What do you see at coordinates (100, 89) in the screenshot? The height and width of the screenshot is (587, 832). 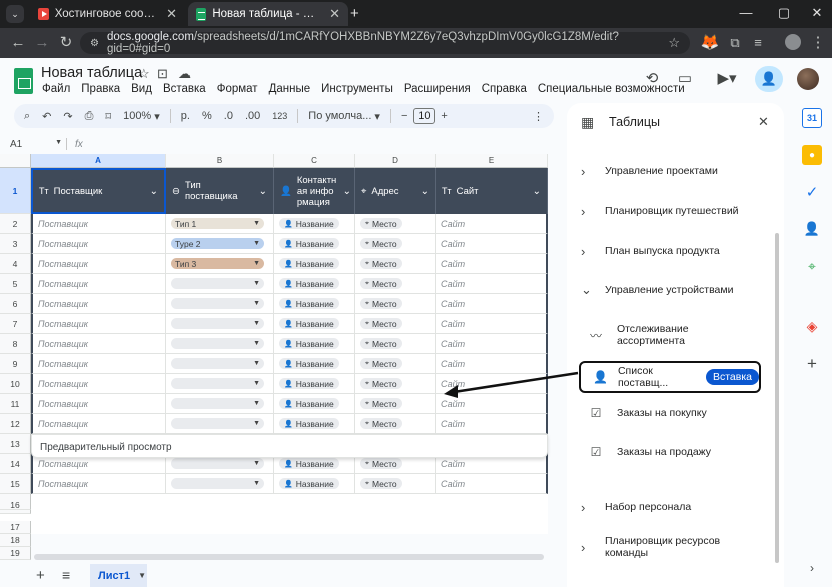 I see `menu-edit: Правка` at bounding box center [100, 89].